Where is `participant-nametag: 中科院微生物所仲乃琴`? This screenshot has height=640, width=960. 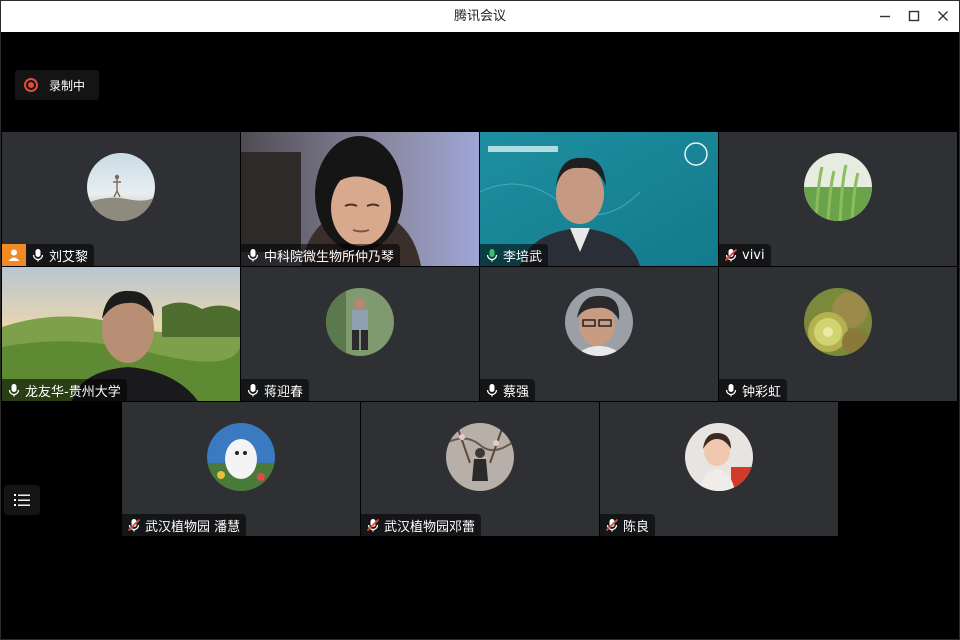
participant-nametag: 中科院微生物所仲乃琴 is located at coordinates (321, 255).